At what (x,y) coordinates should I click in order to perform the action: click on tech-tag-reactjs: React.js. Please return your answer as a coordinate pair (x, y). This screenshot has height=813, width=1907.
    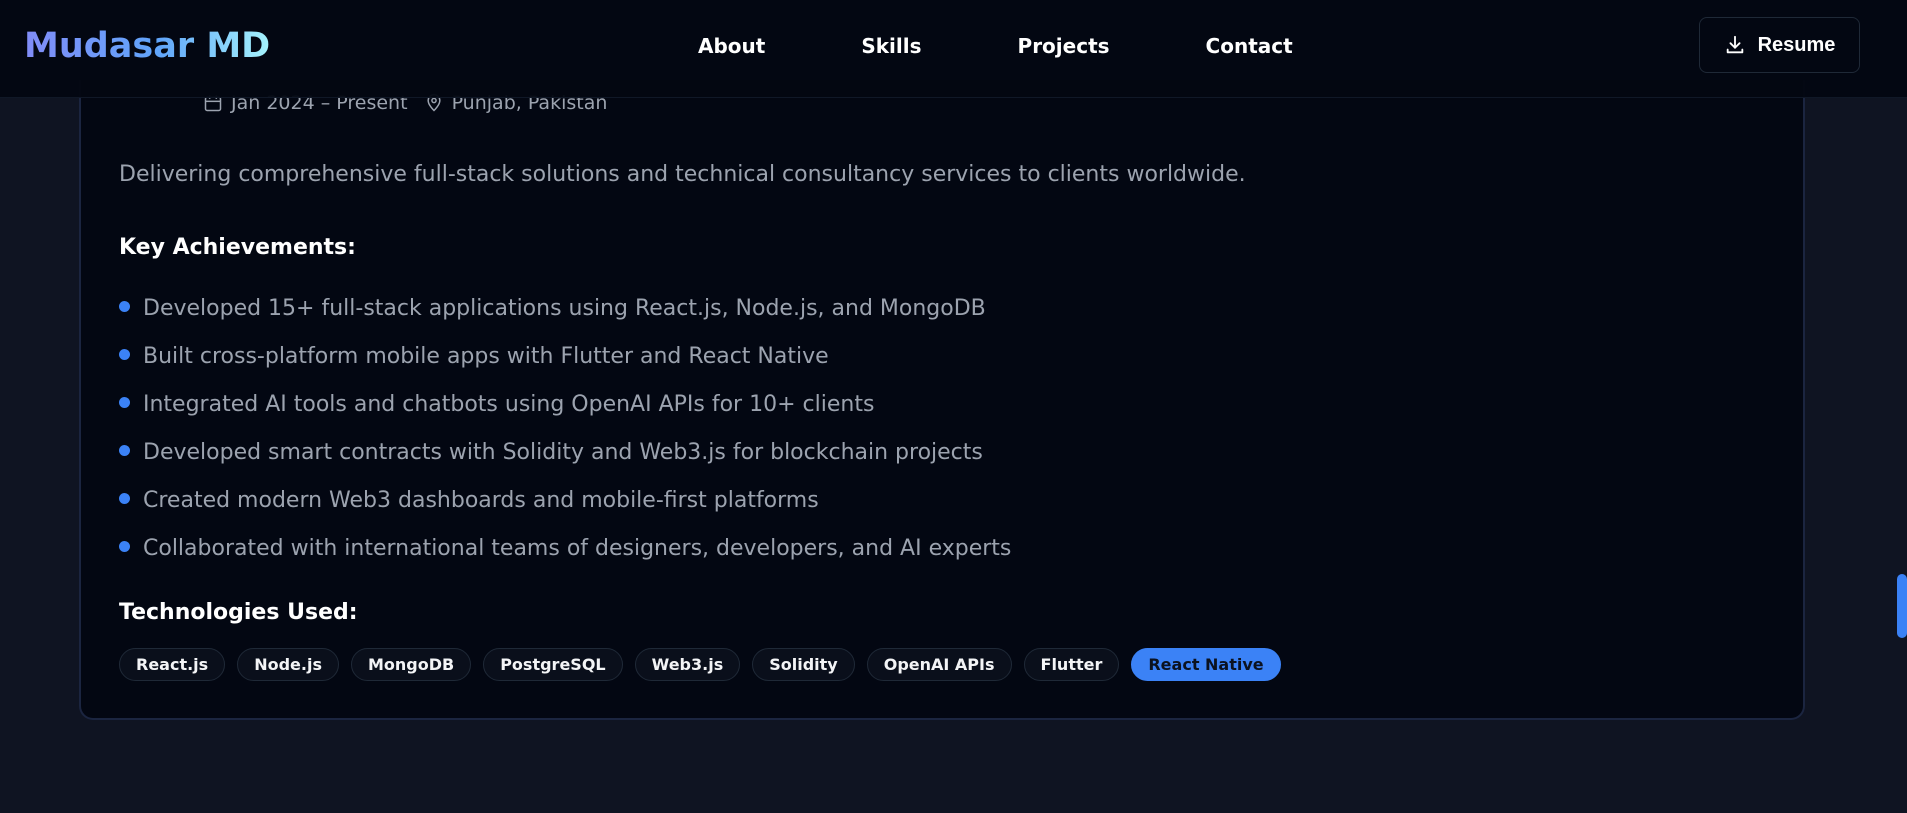
    Looking at the image, I should click on (172, 664).